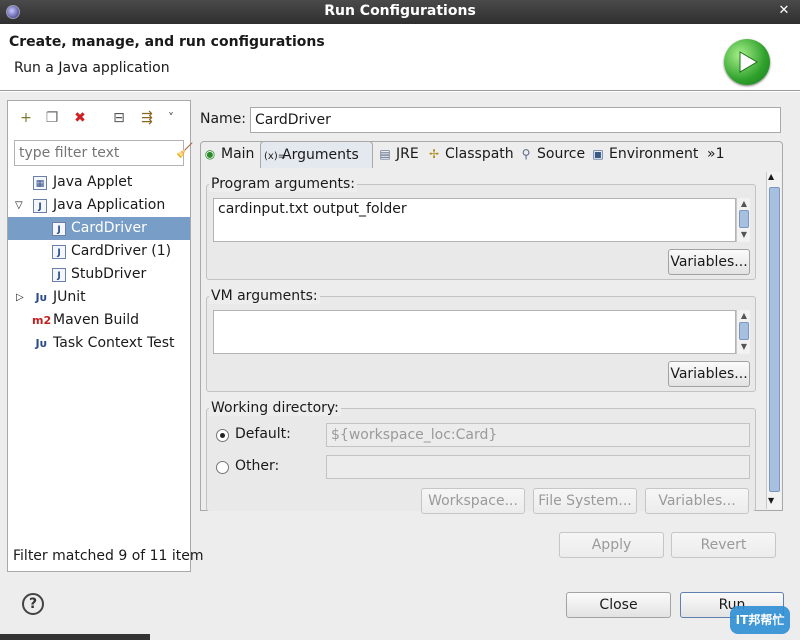  Describe the element at coordinates (257, 466) in the screenshot. I see `other-radio-label: Other:` at that location.